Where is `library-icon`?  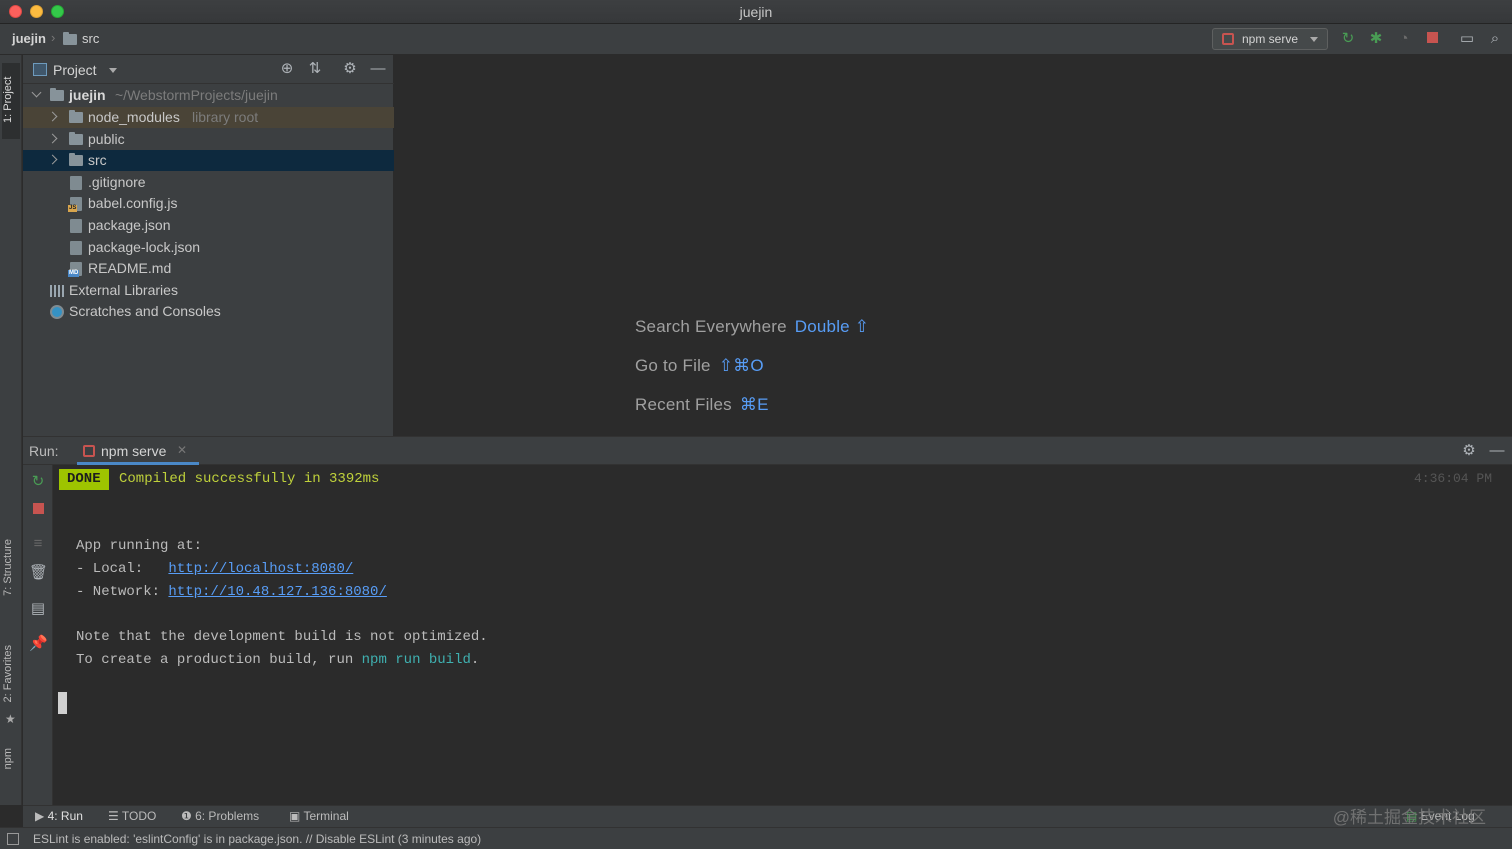 library-icon is located at coordinates (57, 291).